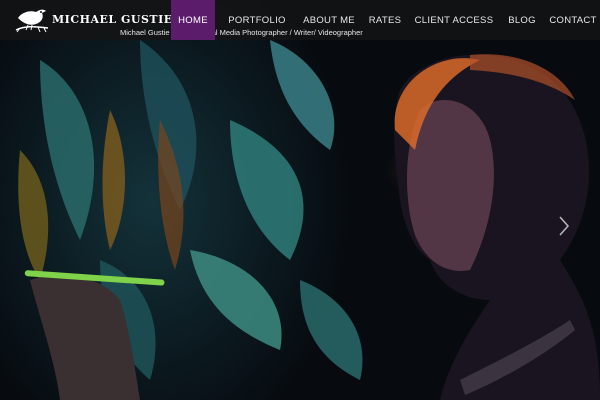 This screenshot has width=600, height=400. Describe the element at coordinates (564, 226) in the screenshot. I see `chevron-right-icon` at that location.